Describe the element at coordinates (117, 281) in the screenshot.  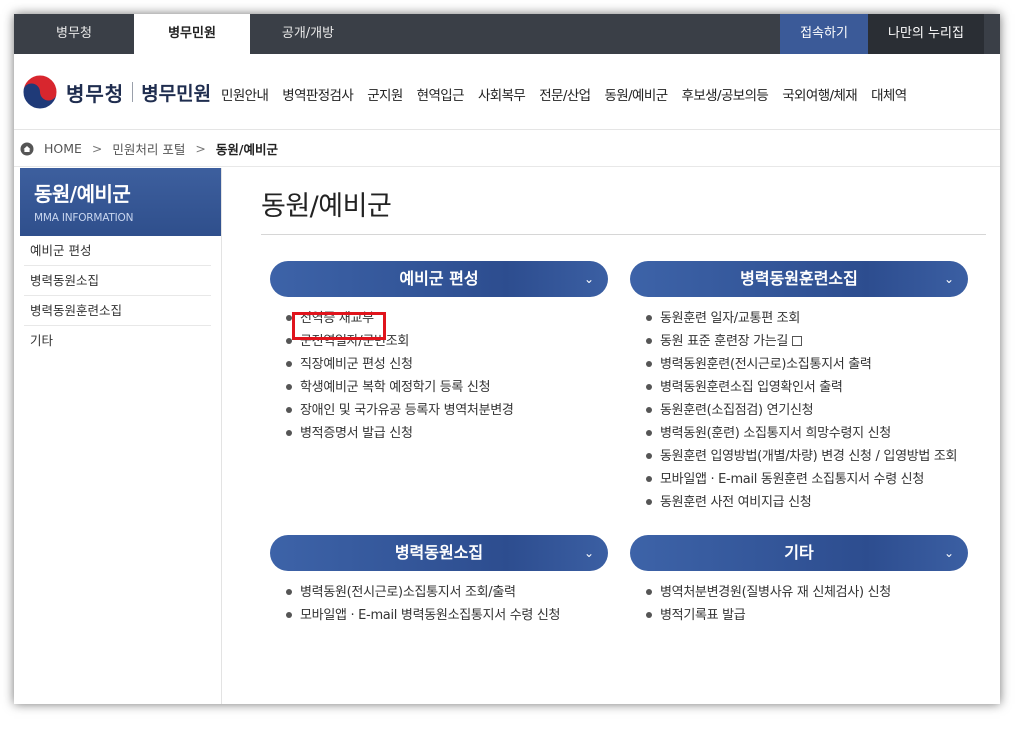
I see `sidebar-item-mobilization: 병력동원소집` at that location.